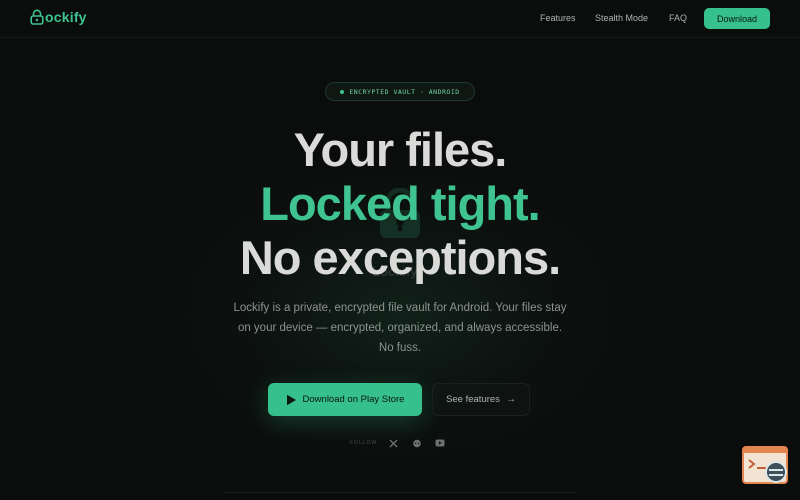 Image resolution: width=800 pixels, height=500 pixels. Describe the element at coordinates (417, 443) in the screenshot. I see `reddit-icon` at that location.